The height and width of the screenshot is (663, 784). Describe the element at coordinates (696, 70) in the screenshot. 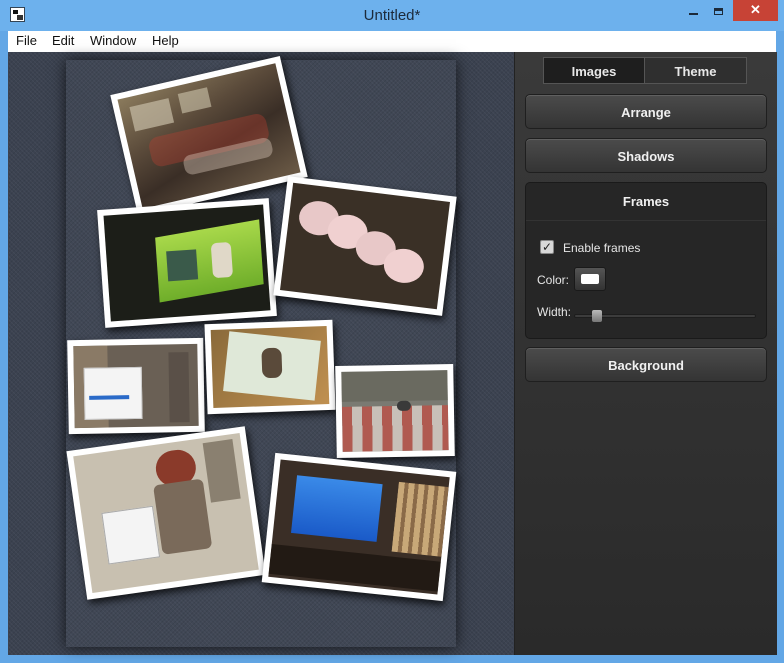

I see `tab-theme: Theme` at that location.